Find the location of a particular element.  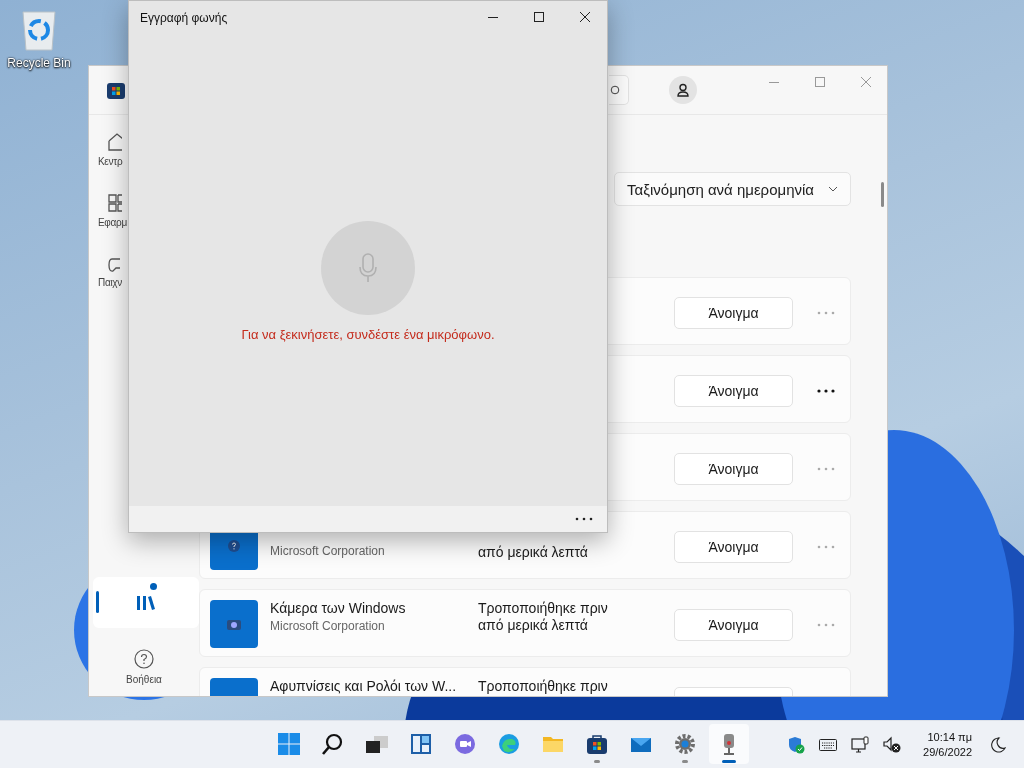

person-icon is located at coordinates (683, 90).